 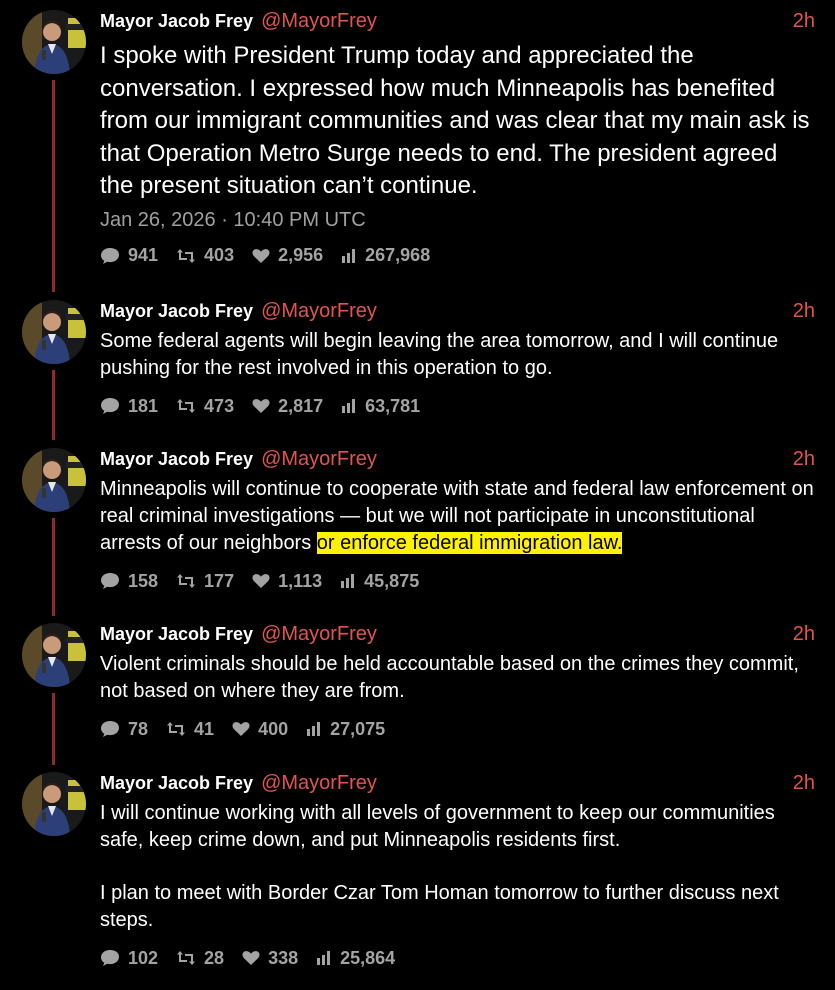 What do you see at coordinates (457, 256) in the screenshot?
I see `tweet-stats: 941 403 2,956 267,968` at bounding box center [457, 256].